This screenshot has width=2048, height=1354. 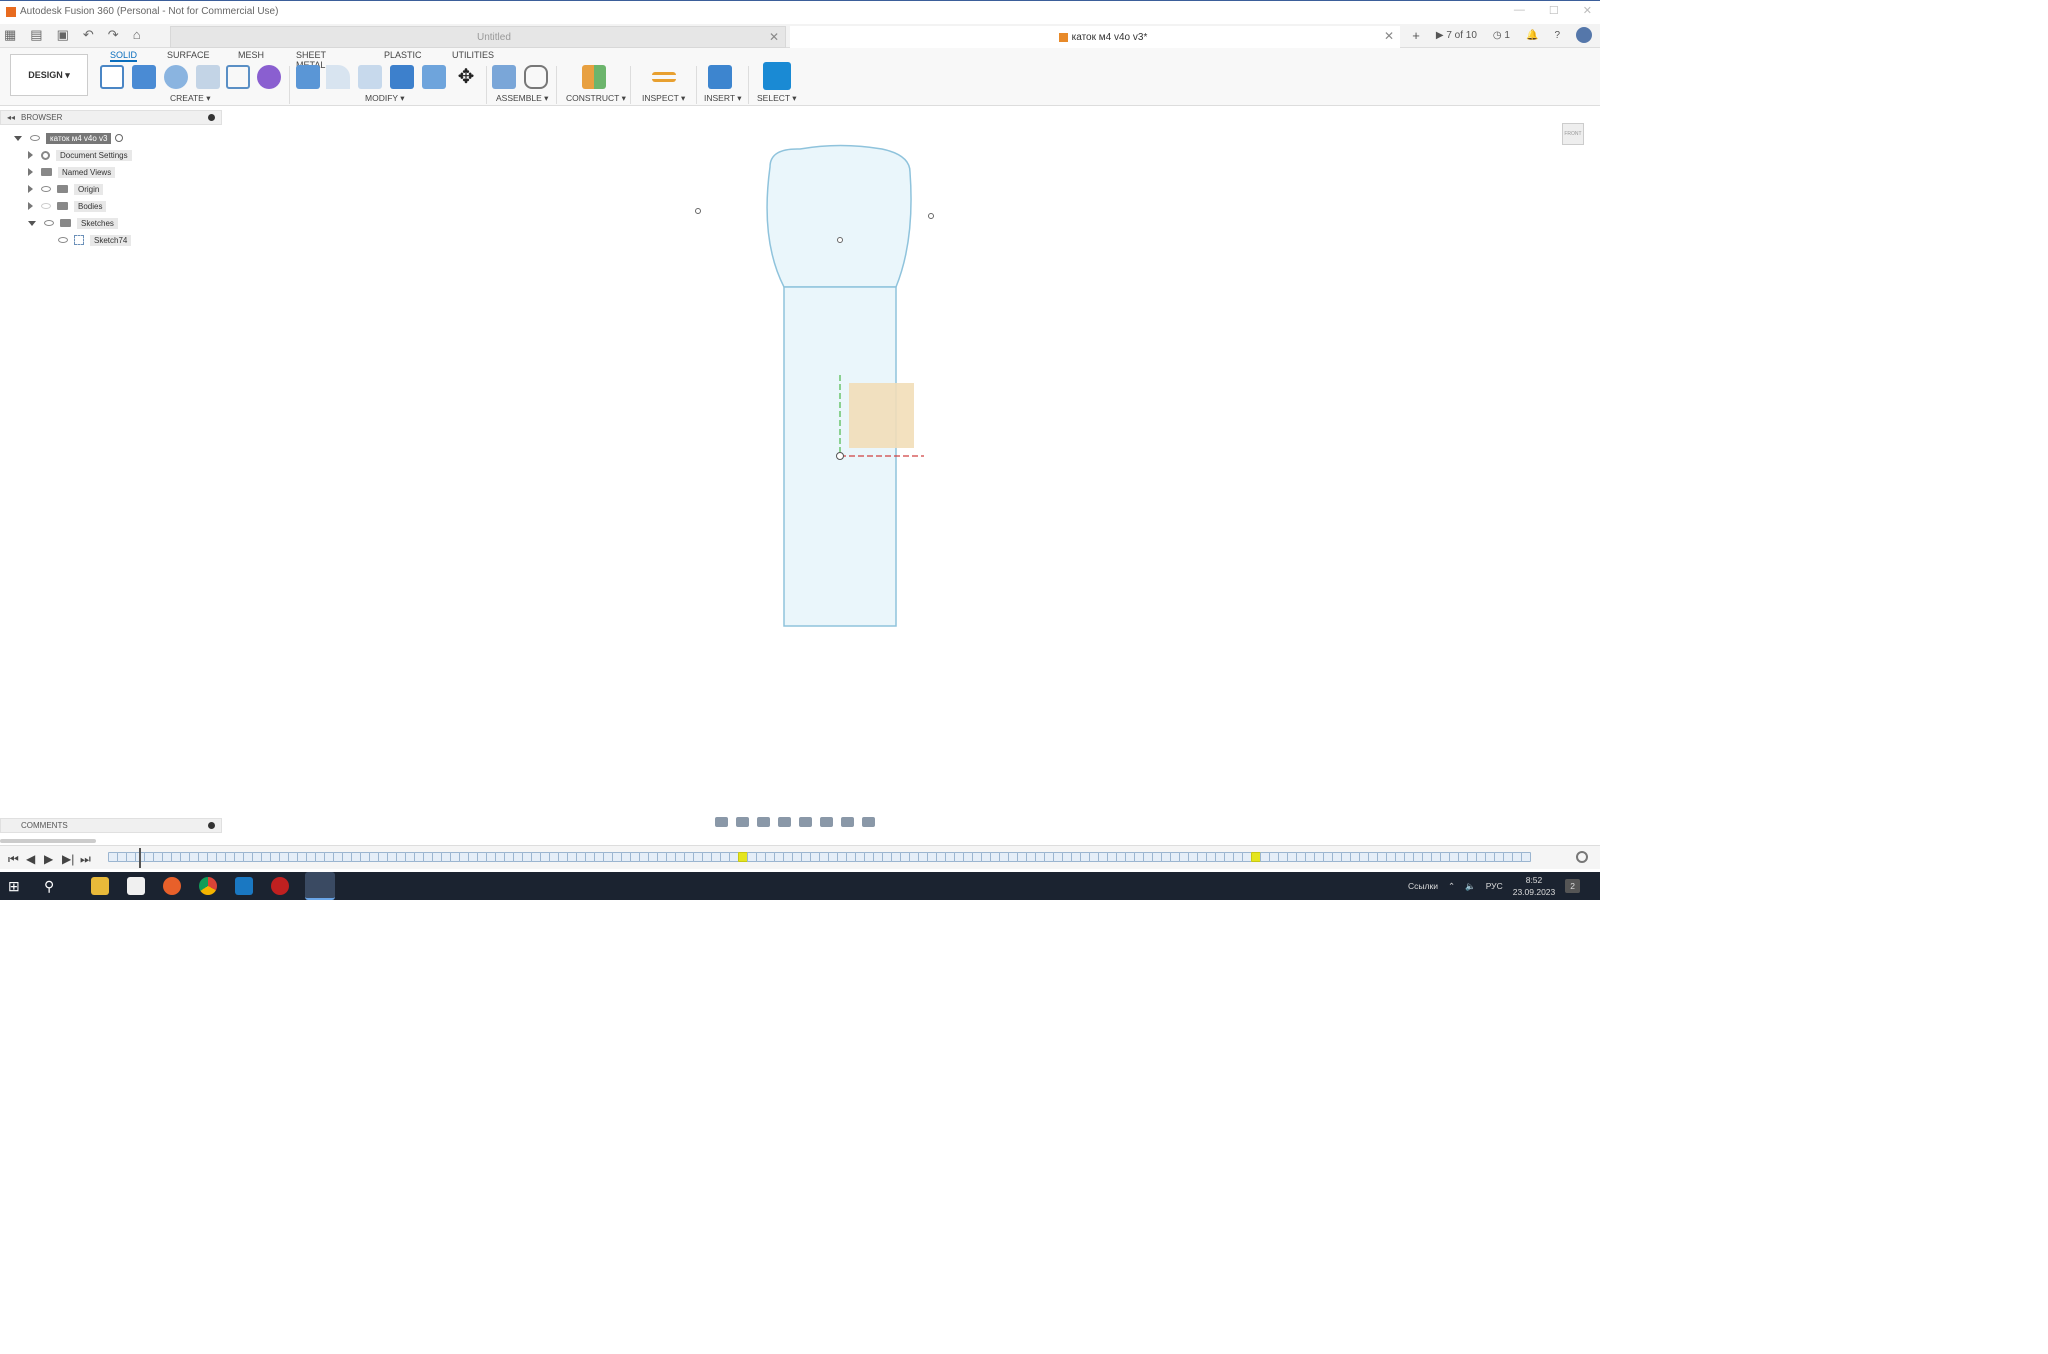 I want to click on help-icon: ?, so click(x=1557, y=35).